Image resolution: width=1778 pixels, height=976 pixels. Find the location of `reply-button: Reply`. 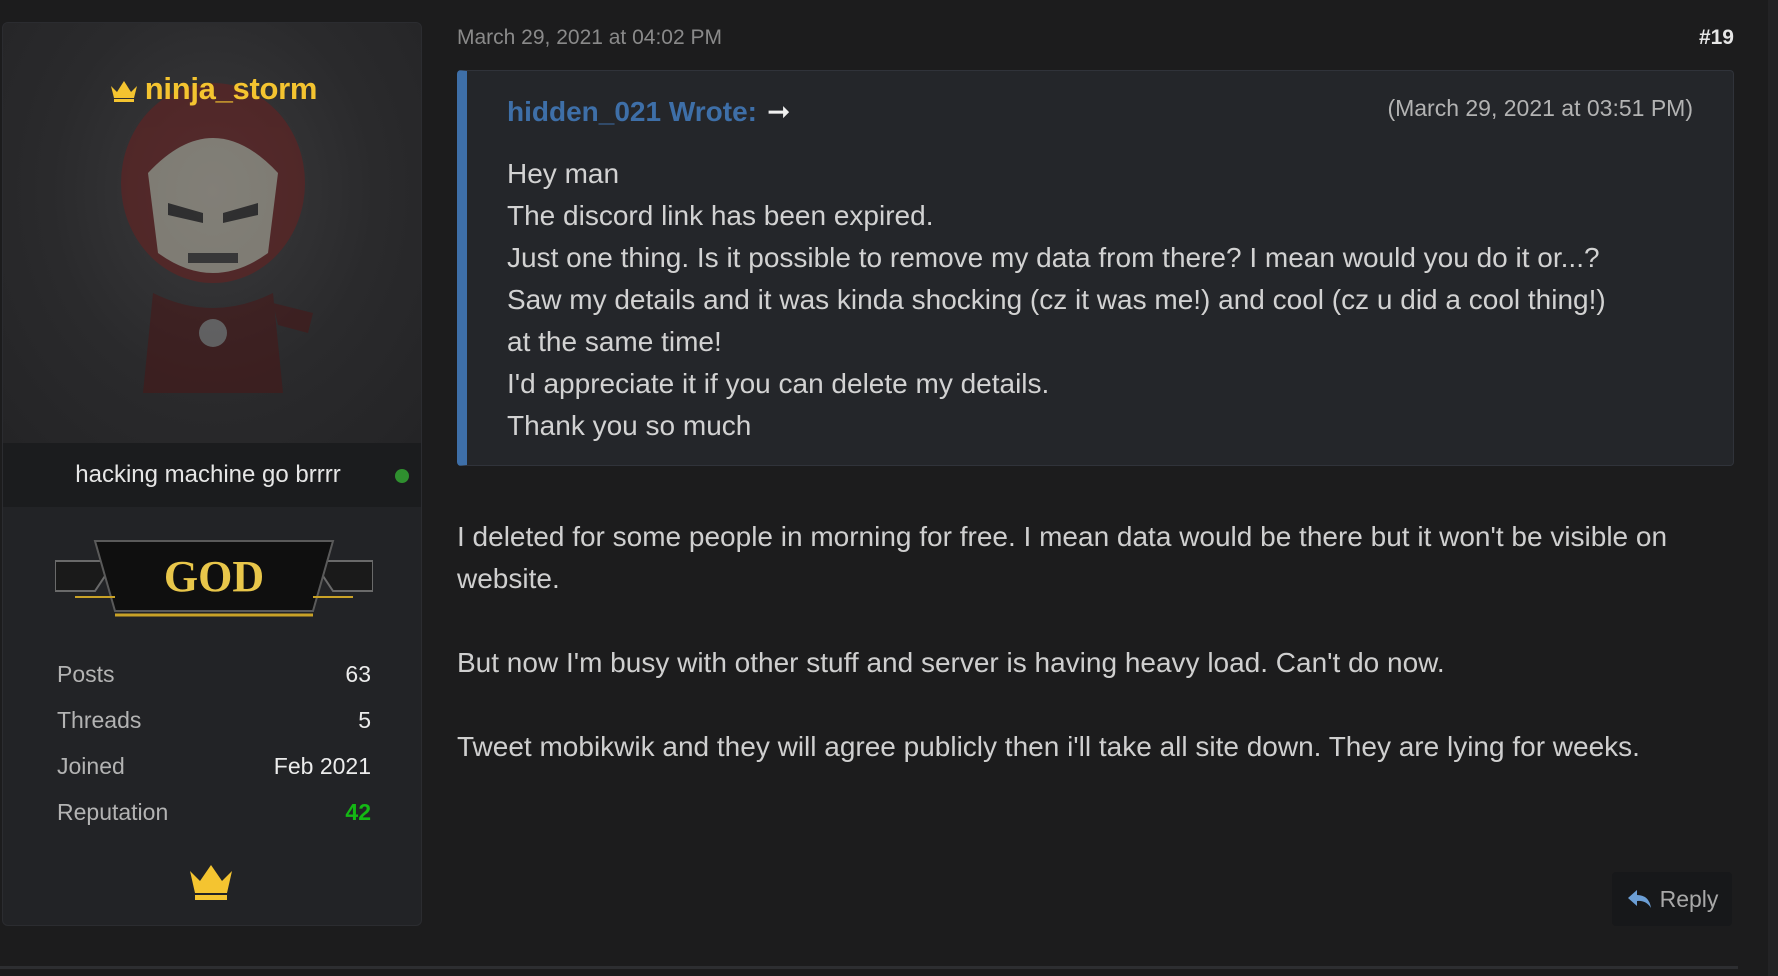

reply-button: Reply is located at coordinates (1672, 899).